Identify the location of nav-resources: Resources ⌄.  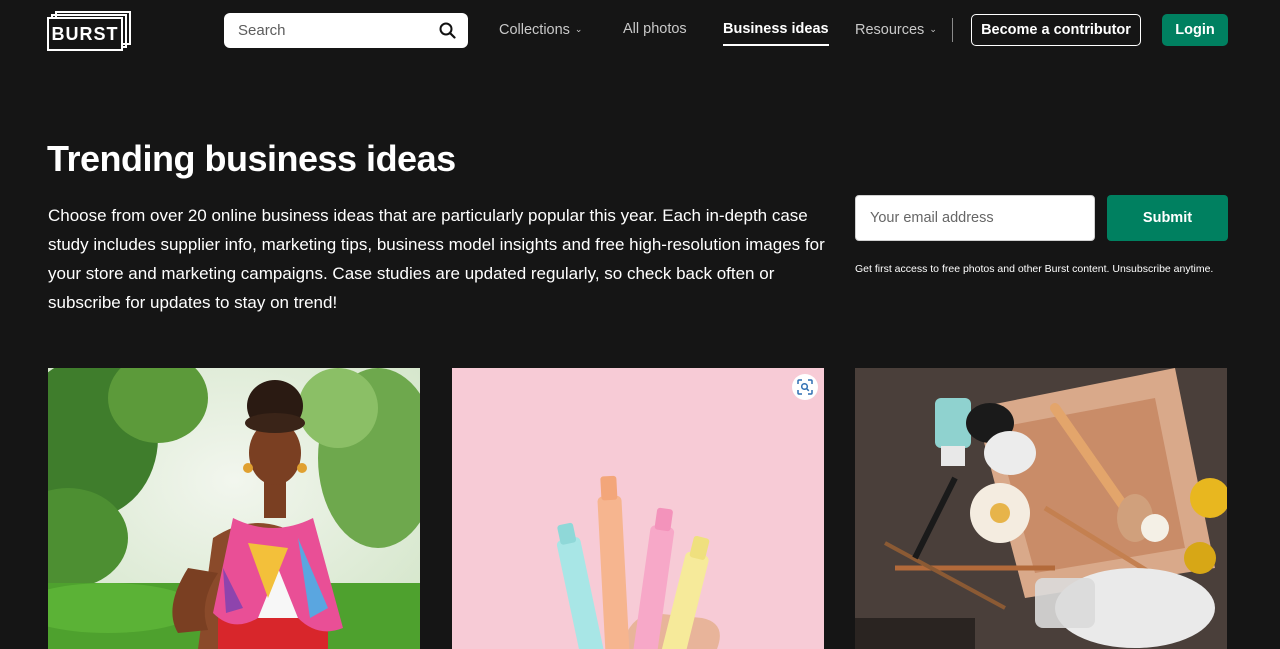
(896, 29).